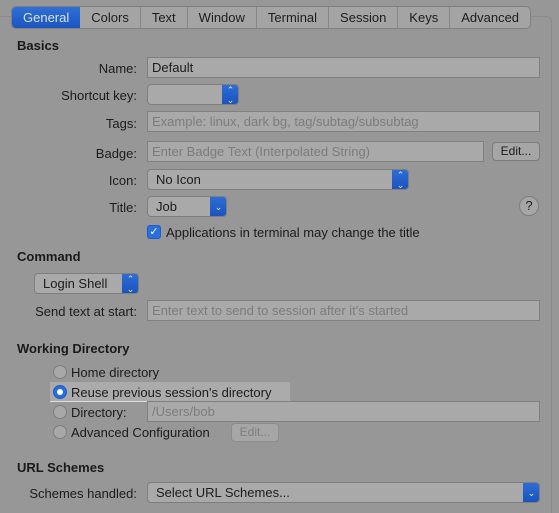 This screenshot has height=513, width=559. Describe the element at coordinates (315, 151) in the screenshot. I see `badge-field: Enter Badge Text (Interpolated String)` at that location.